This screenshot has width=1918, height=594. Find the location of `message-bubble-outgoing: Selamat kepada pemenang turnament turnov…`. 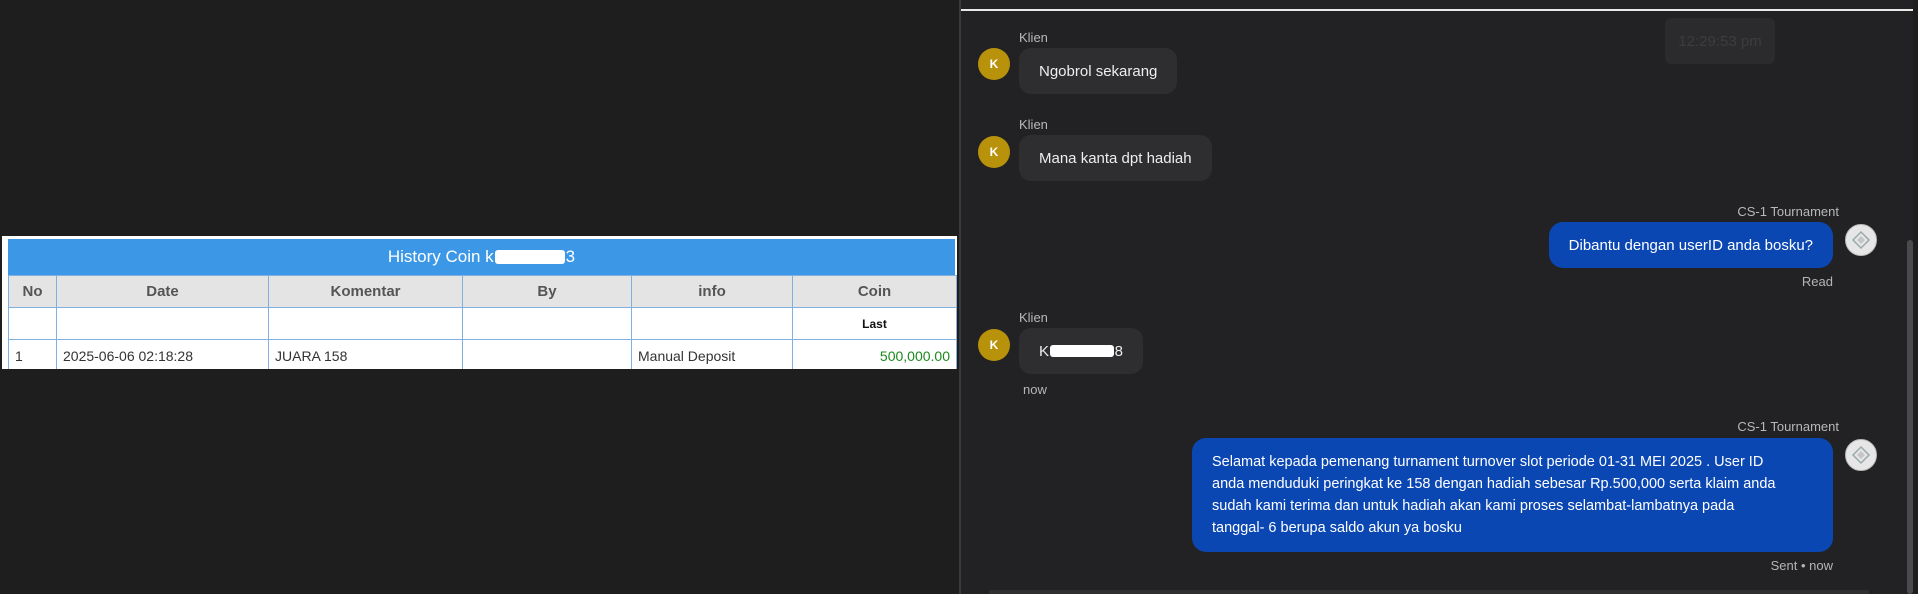

message-bubble-outgoing: Selamat kepada pemenang turnament turnov… is located at coordinates (1512, 495).